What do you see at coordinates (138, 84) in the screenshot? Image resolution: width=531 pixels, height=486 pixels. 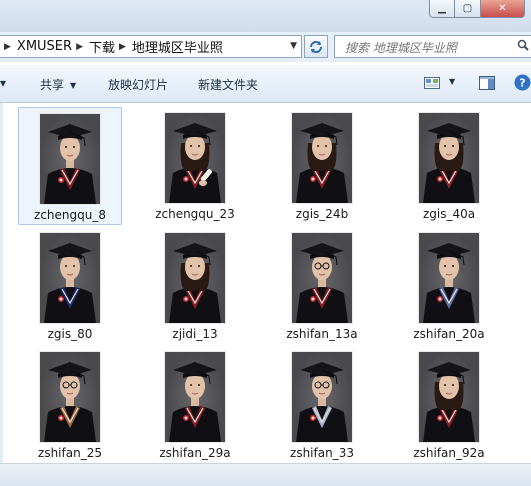 I see `slideshow-button: 放映幻灯片` at bounding box center [138, 84].